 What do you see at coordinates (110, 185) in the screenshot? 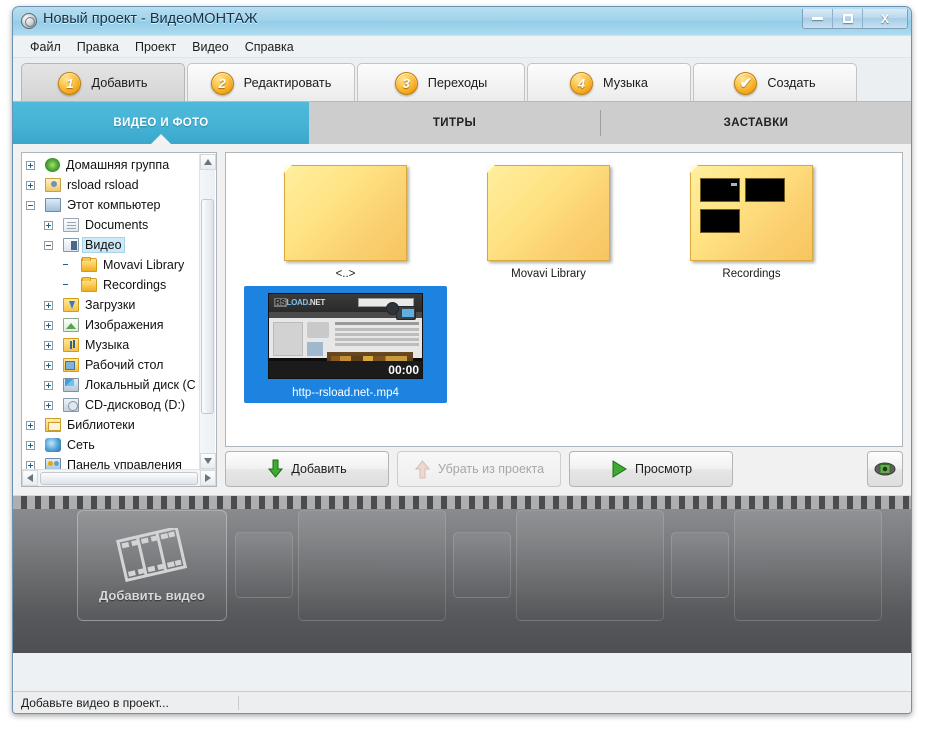
I see `tree-item: rsload rsload` at bounding box center [110, 185].